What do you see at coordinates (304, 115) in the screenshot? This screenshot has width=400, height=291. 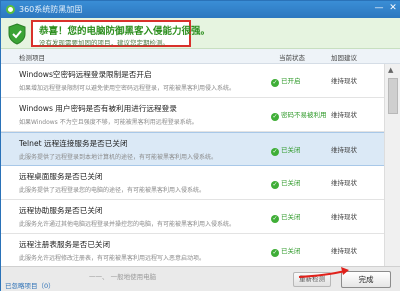 I see `status-text: 密码不易被利用` at bounding box center [304, 115].